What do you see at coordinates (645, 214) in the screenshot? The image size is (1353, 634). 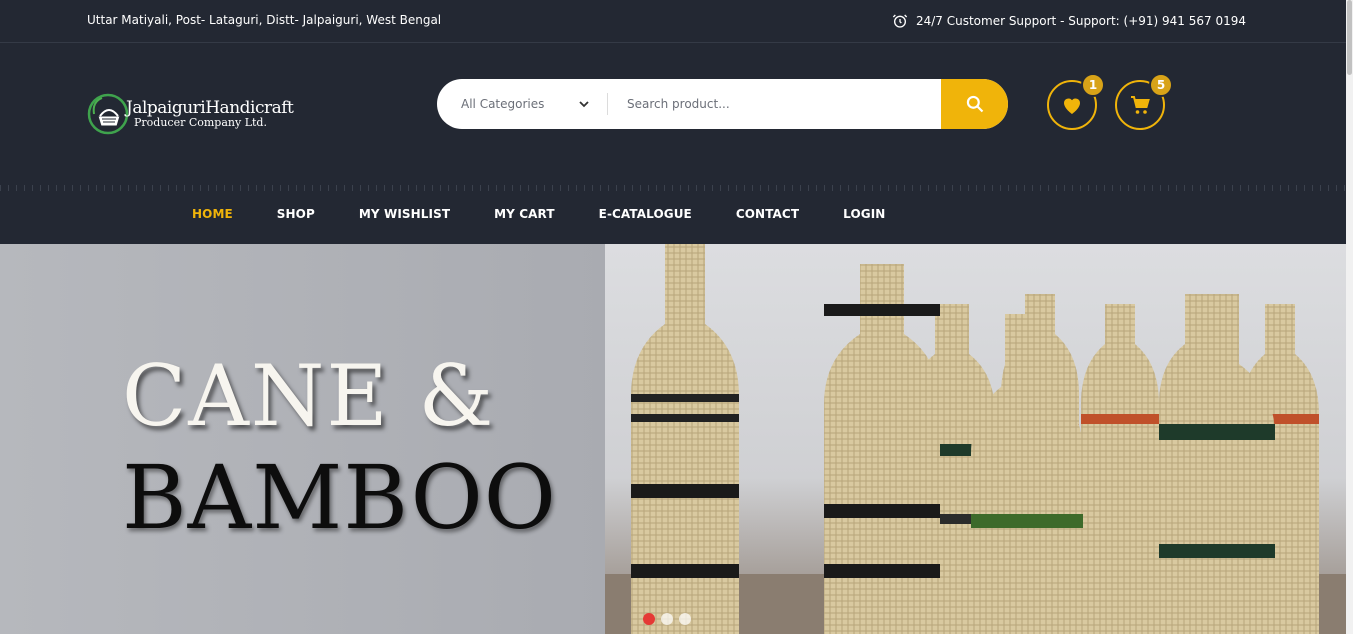 I see `nav-e-catalogue: E-CATALOGUE` at bounding box center [645, 214].